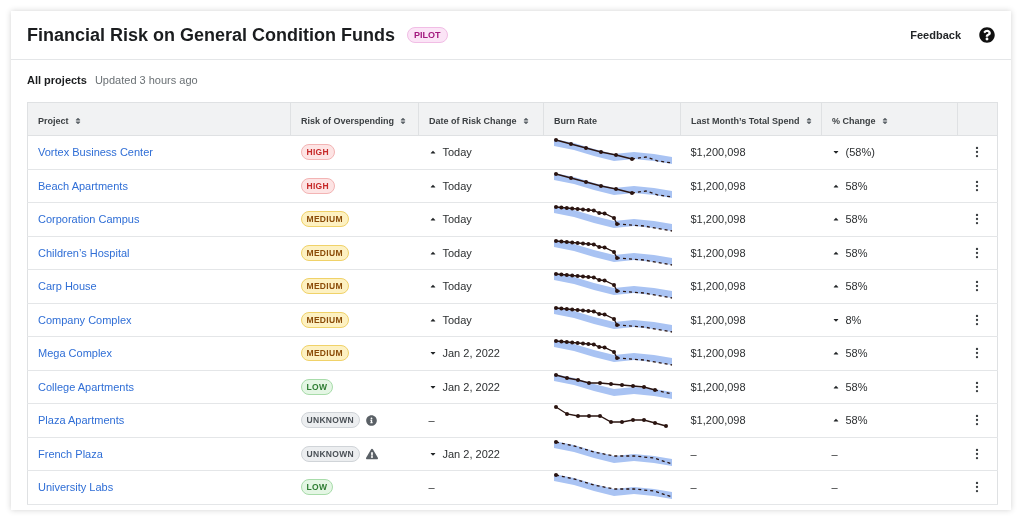  Describe the element at coordinates (575, 121) in the screenshot. I see `column-header: Burn Rate` at that location.